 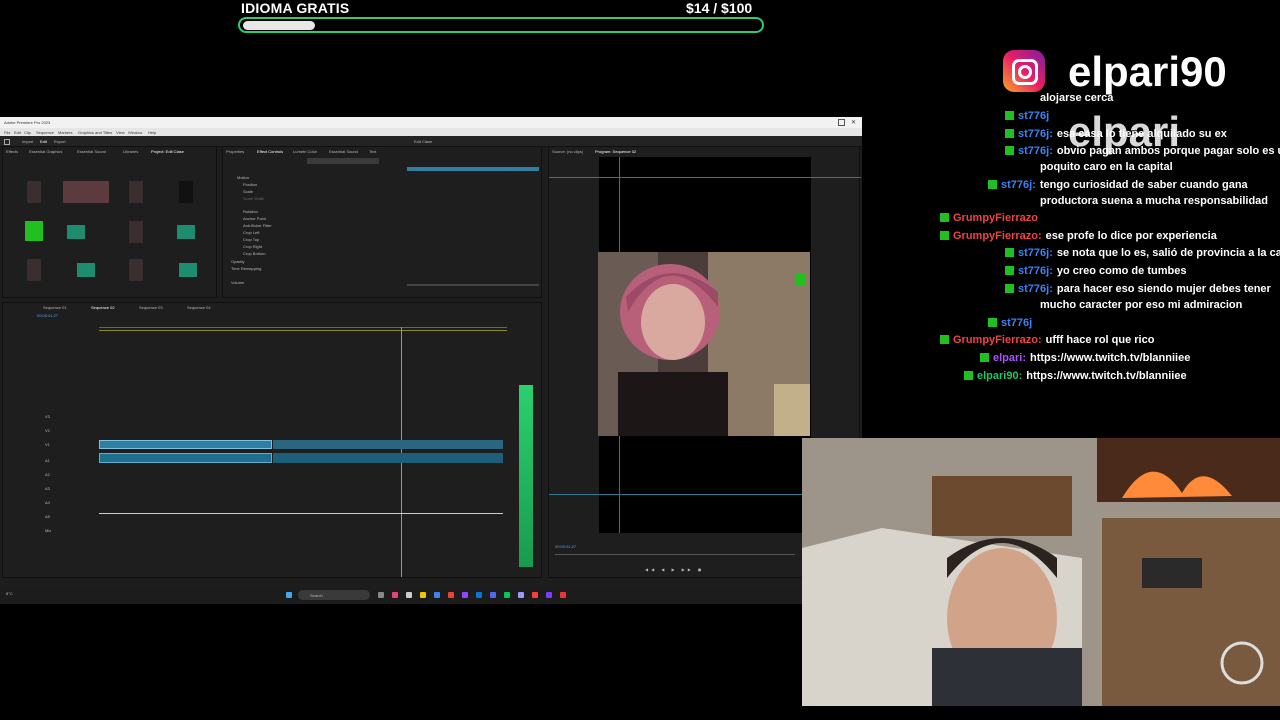 I want to click on tab-lumetri-color: Lumetri Color, so click(x=305, y=151).